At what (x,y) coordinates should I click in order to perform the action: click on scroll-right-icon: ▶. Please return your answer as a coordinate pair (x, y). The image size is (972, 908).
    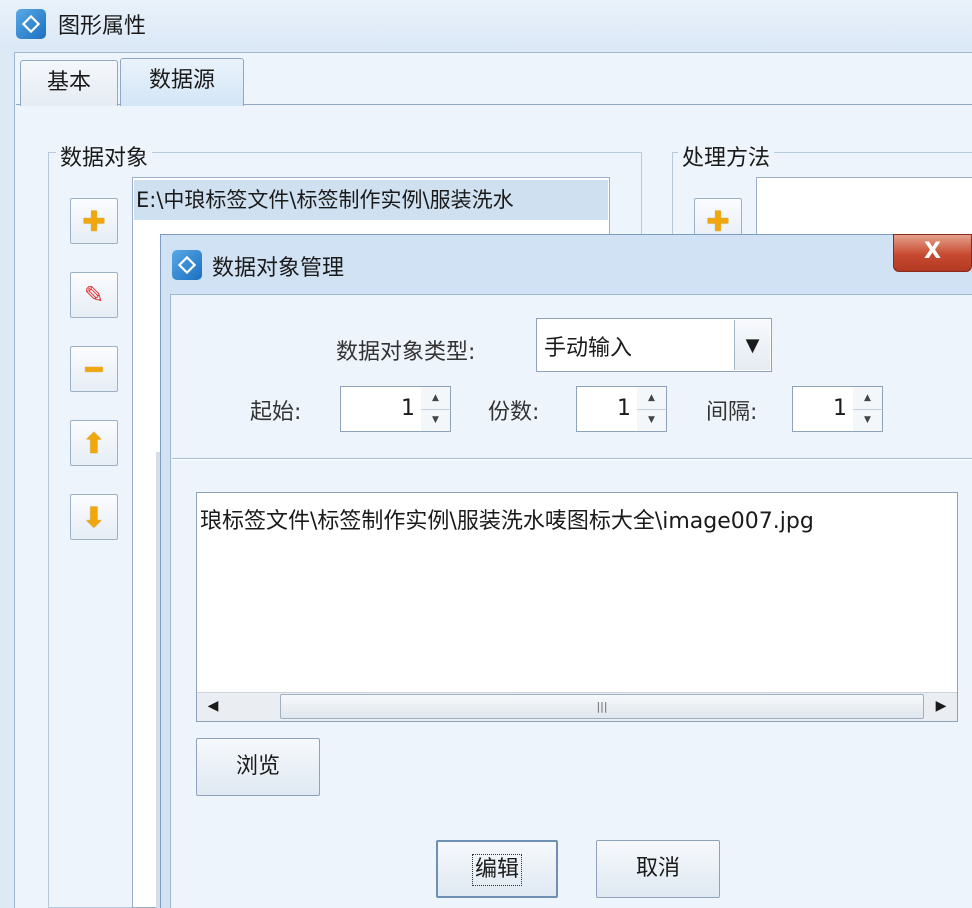
    Looking at the image, I should click on (941, 706).